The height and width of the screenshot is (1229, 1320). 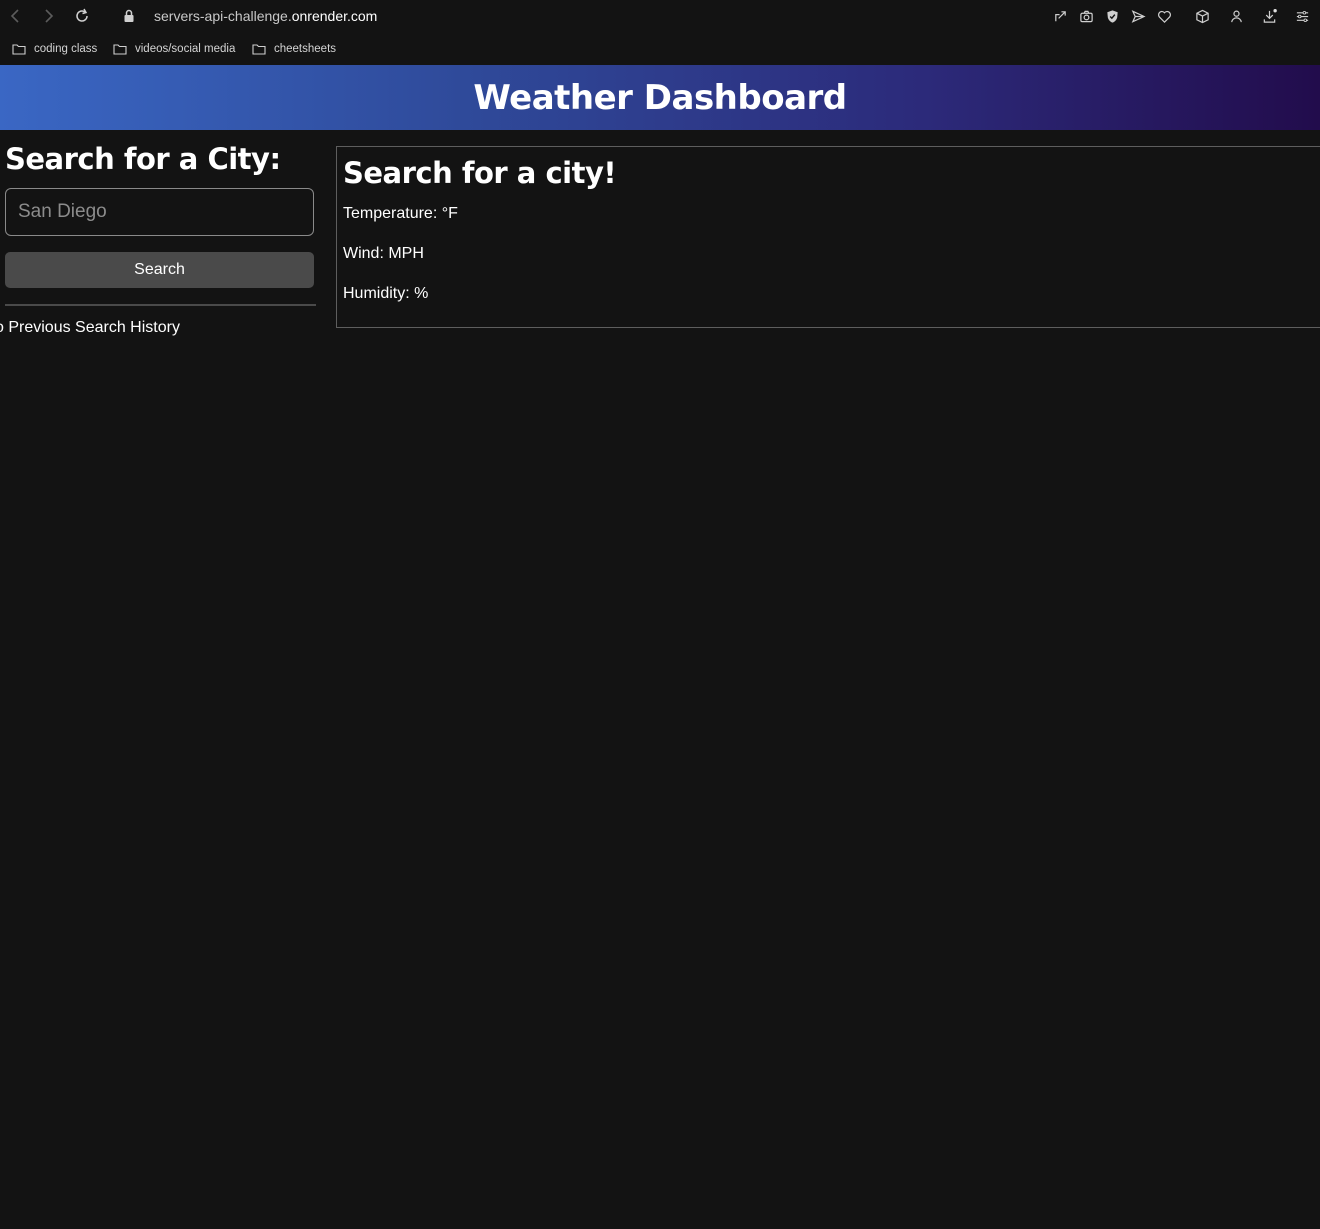 What do you see at coordinates (1236, 16) in the screenshot?
I see `profile-icon` at bounding box center [1236, 16].